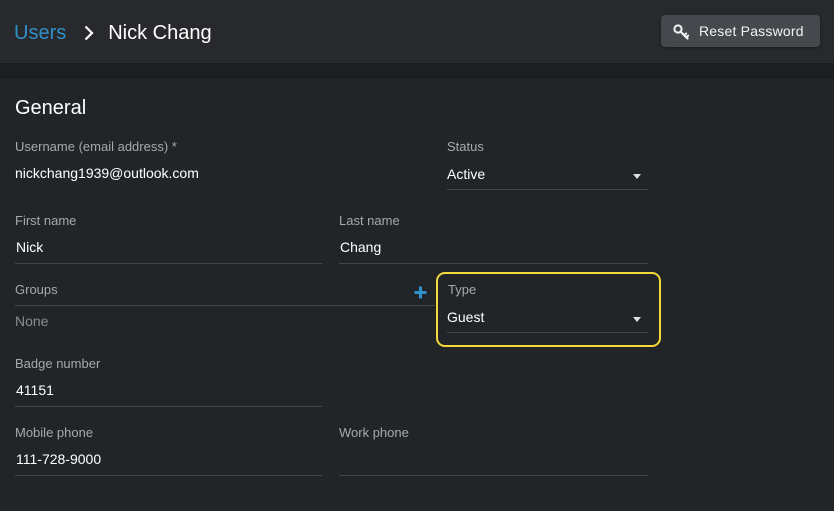  I want to click on username-value: nickchang1939@outlook.com, so click(107, 173).